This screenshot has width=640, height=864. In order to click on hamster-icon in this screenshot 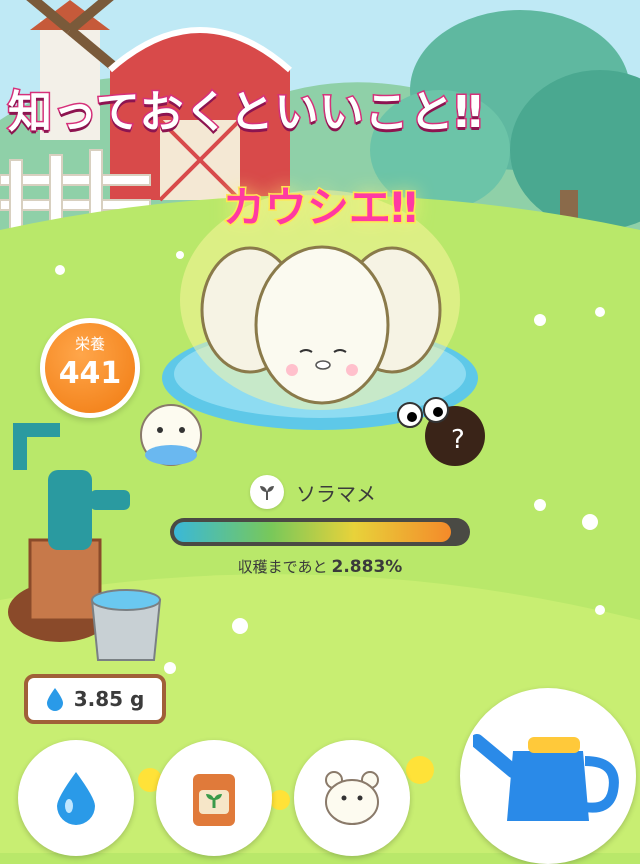, I will do `click(352, 798)`.